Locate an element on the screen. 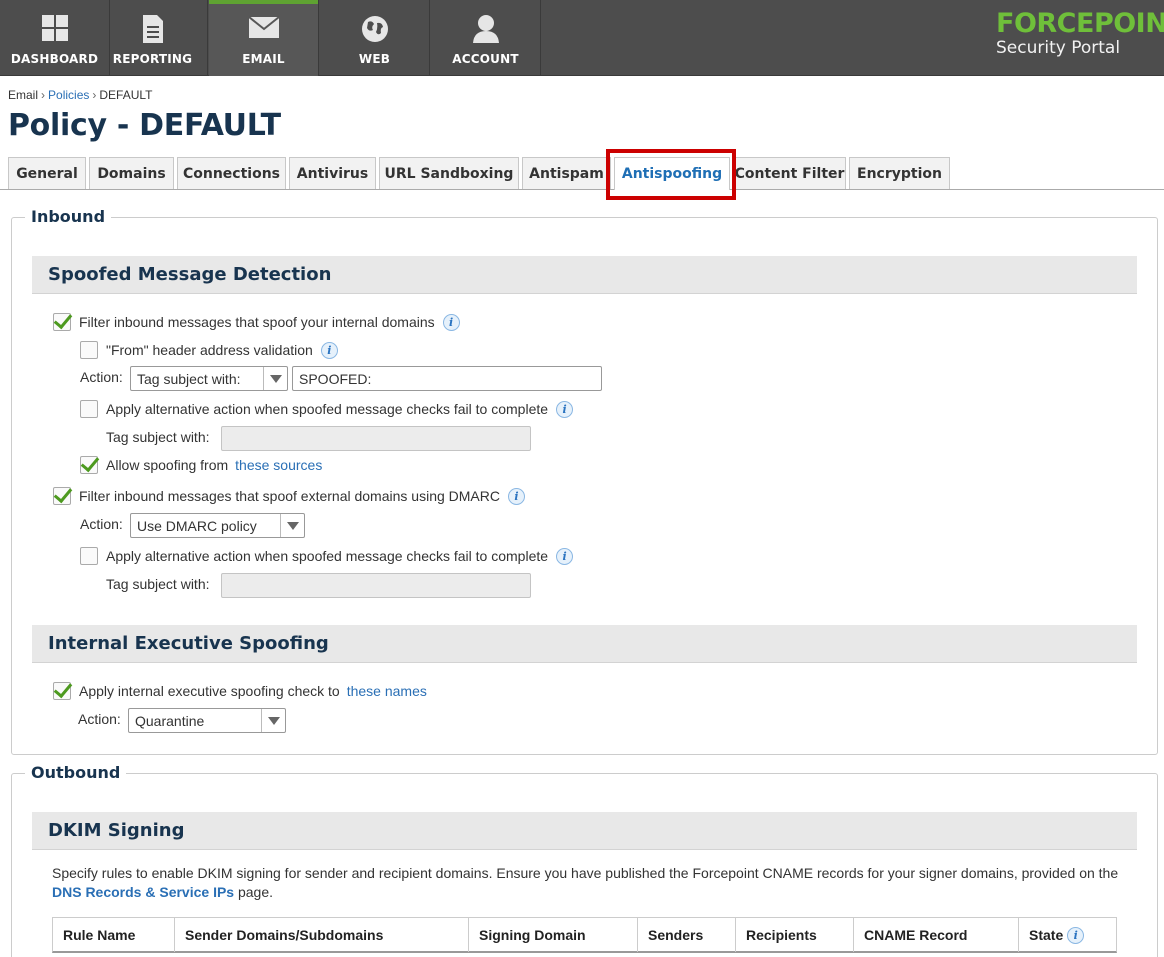  dmarc-action-select: Use DMARC policy is located at coordinates (217, 525).